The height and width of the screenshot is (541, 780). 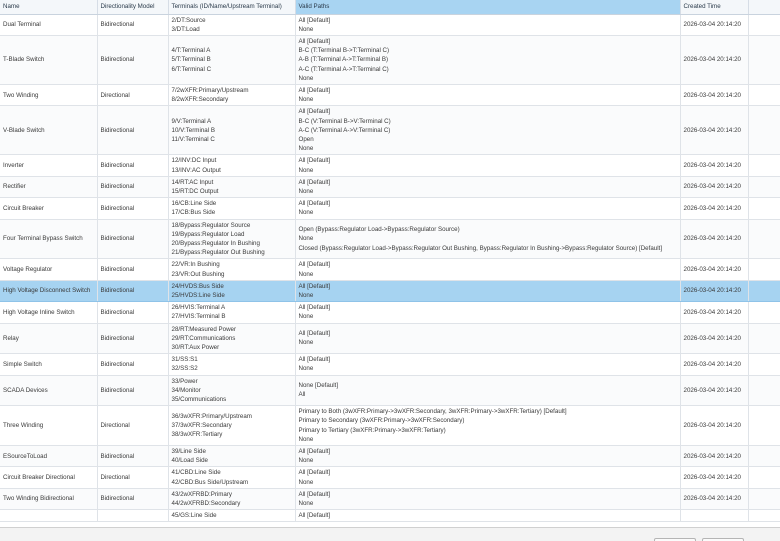 I want to click on valid-paths-cell-line: All, so click(x=302, y=395).